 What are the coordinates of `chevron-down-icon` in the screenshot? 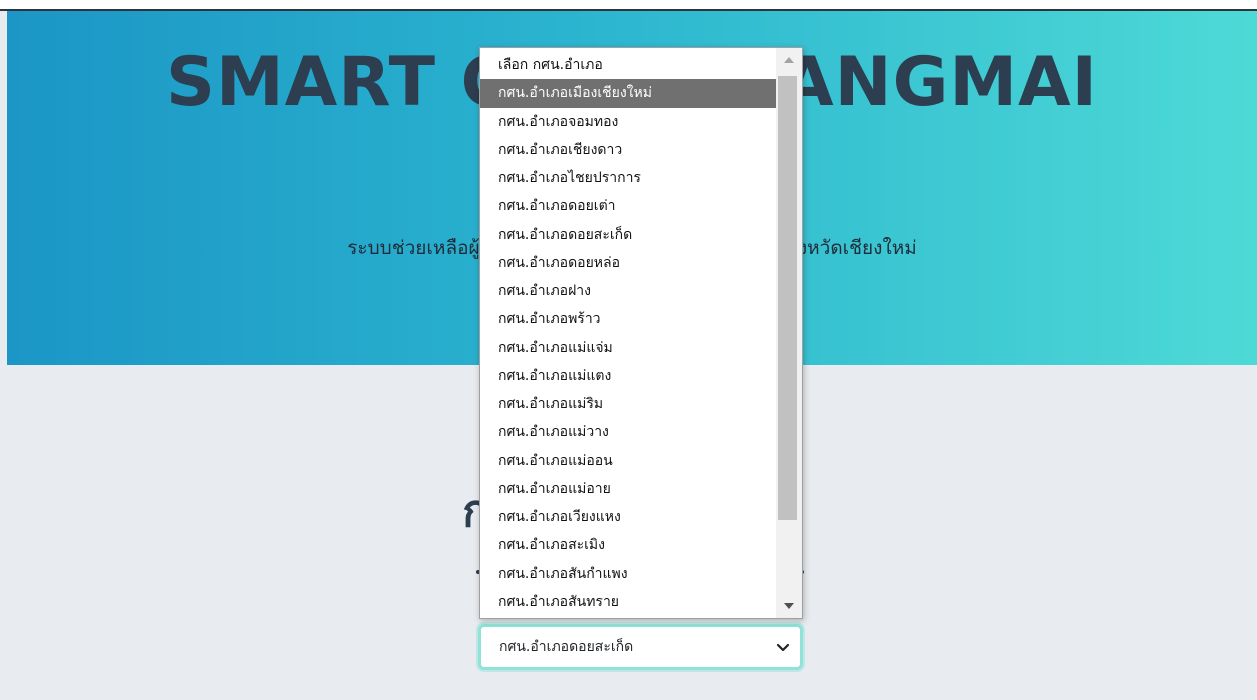 It's located at (783, 647).